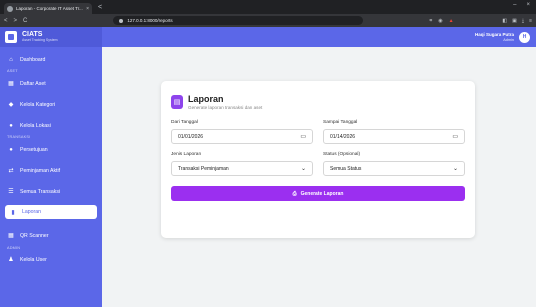 This screenshot has height=307, width=536. I want to click on sidebar-item-kelola-kategori: ◆ Kelola Kategori, so click(51, 104).